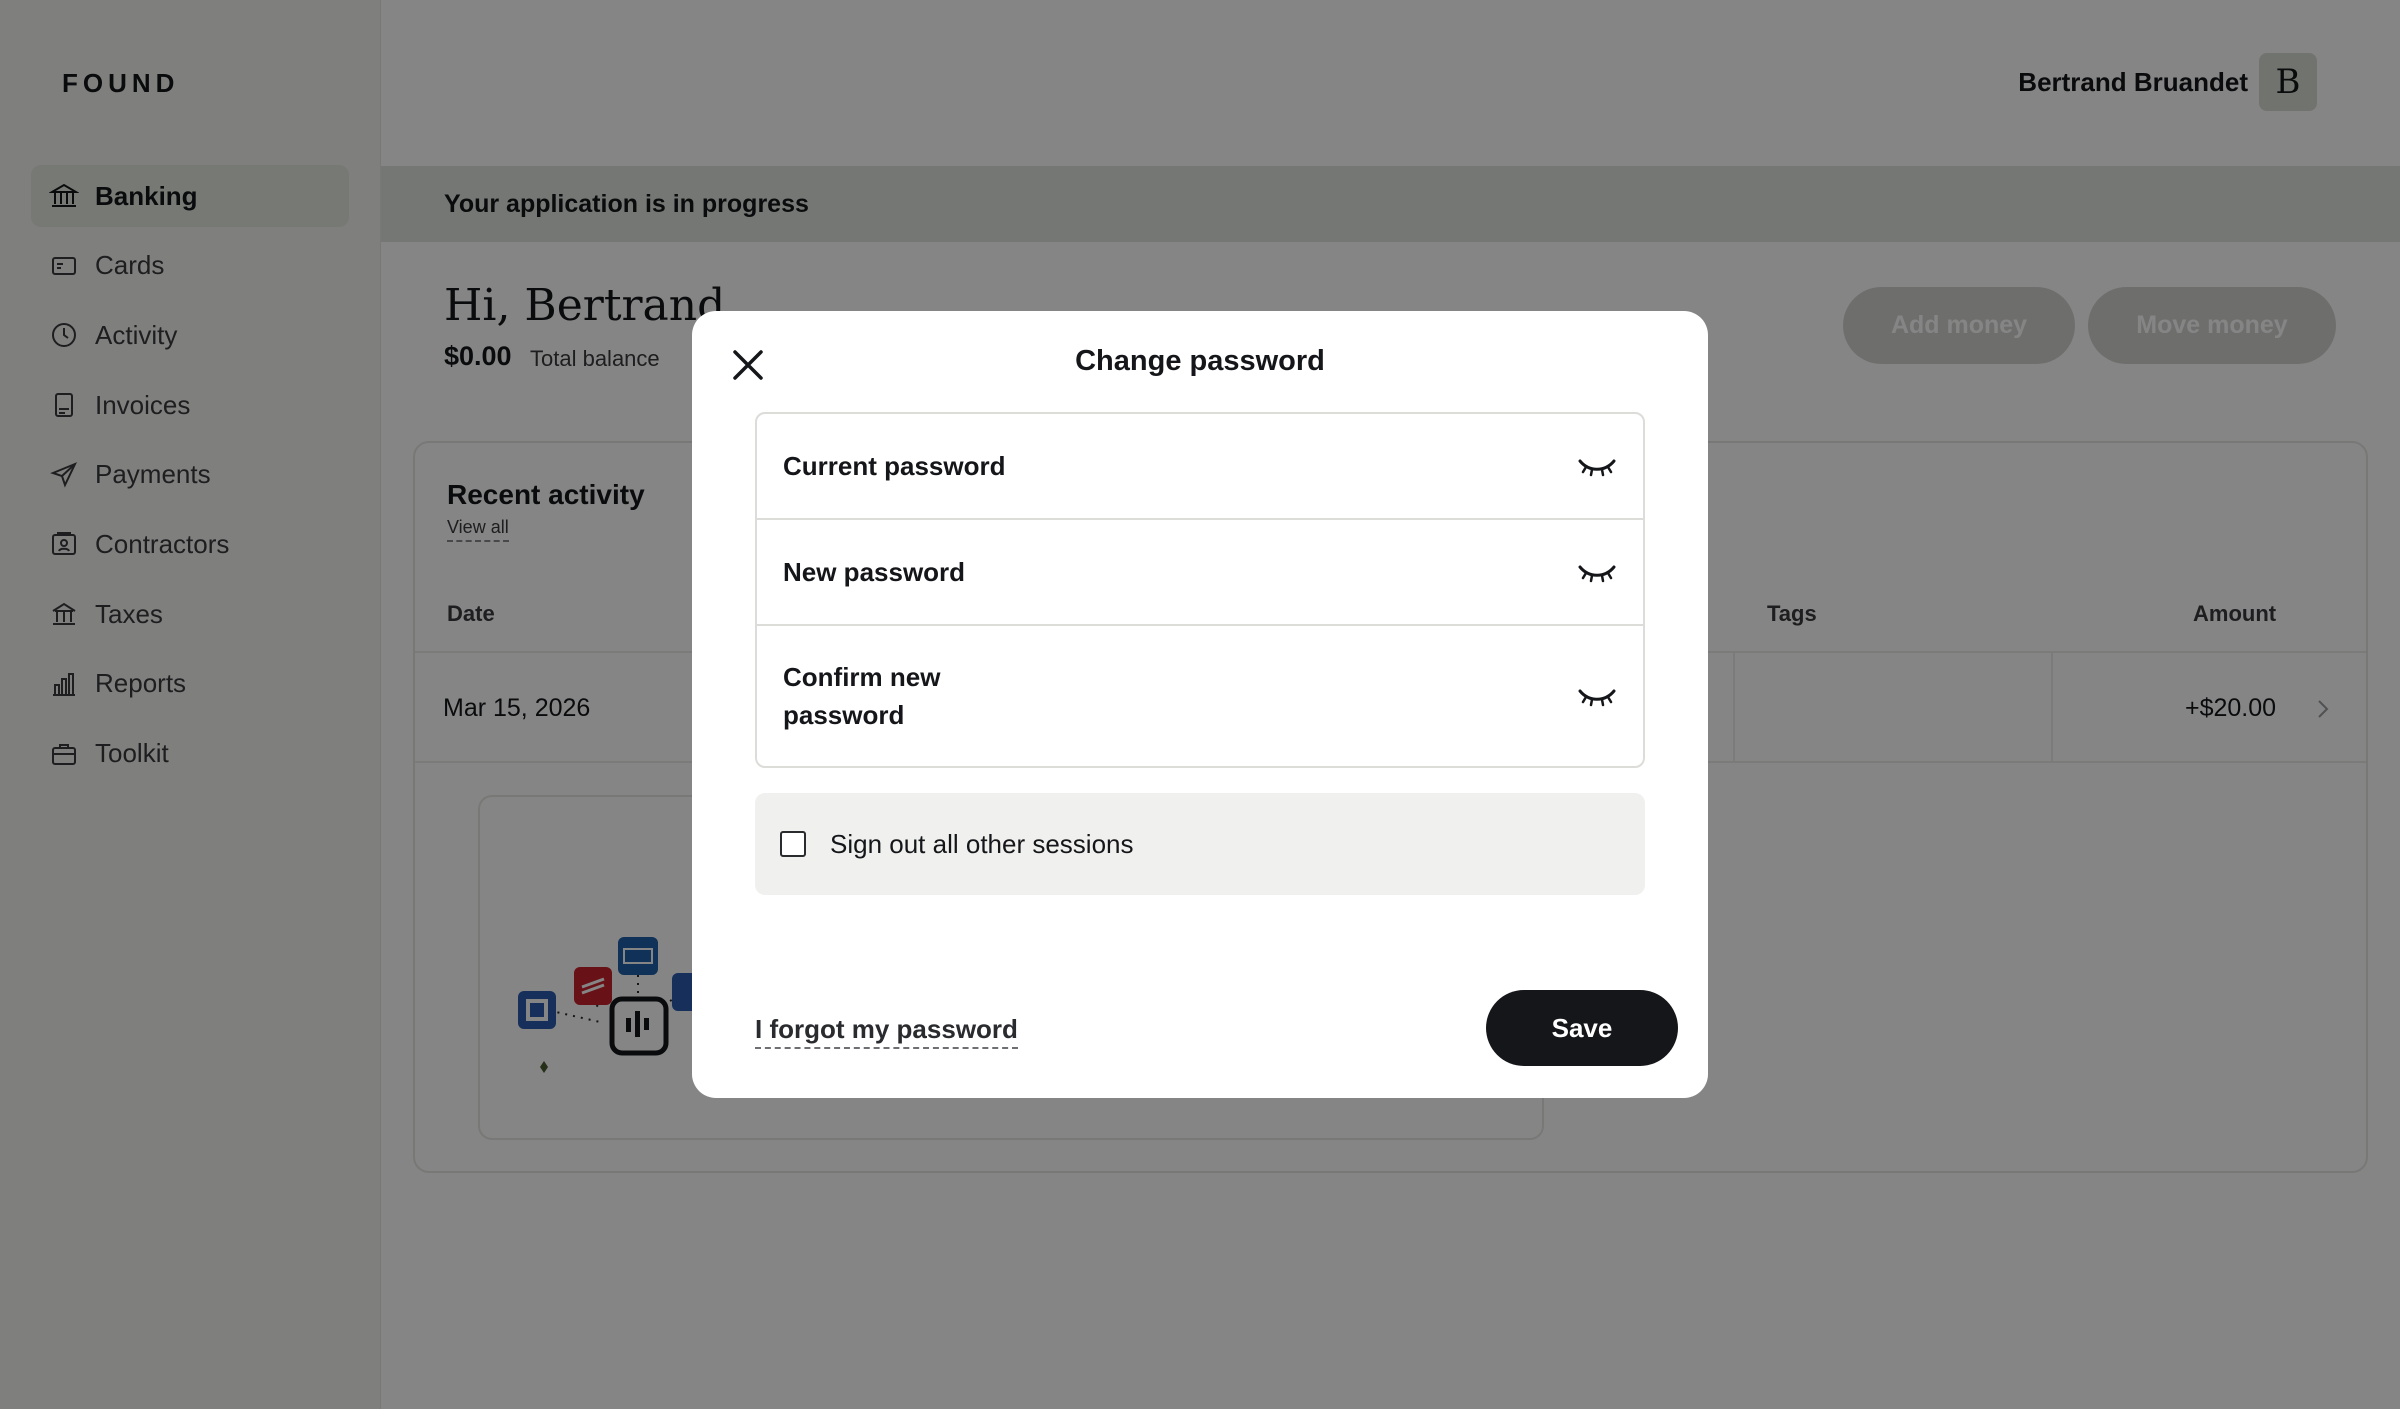 The height and width of the screenshot is (1409, 2400). I want to click on current-password-field: Current password, so click(1200, 467).